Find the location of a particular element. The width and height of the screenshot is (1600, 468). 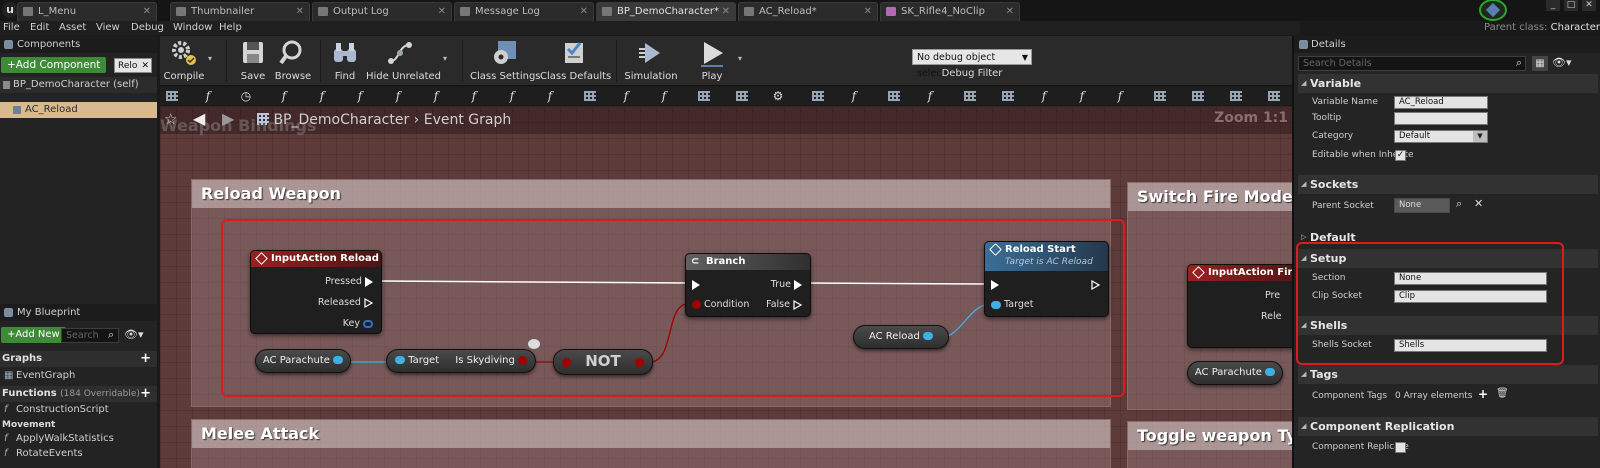

tab-thumbnailer: Thumbnailer ✕ is located at coordinates (240, 11).